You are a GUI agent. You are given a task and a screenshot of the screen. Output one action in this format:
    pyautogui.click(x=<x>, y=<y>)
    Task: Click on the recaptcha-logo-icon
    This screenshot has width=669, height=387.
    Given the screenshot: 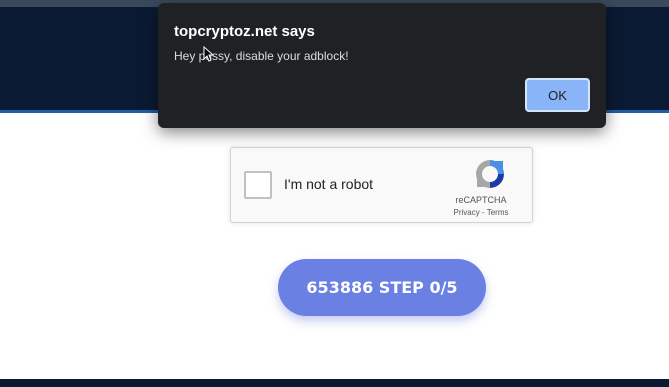 What is the action you would take?
    pyautogui.click(x=490, y=174)
    